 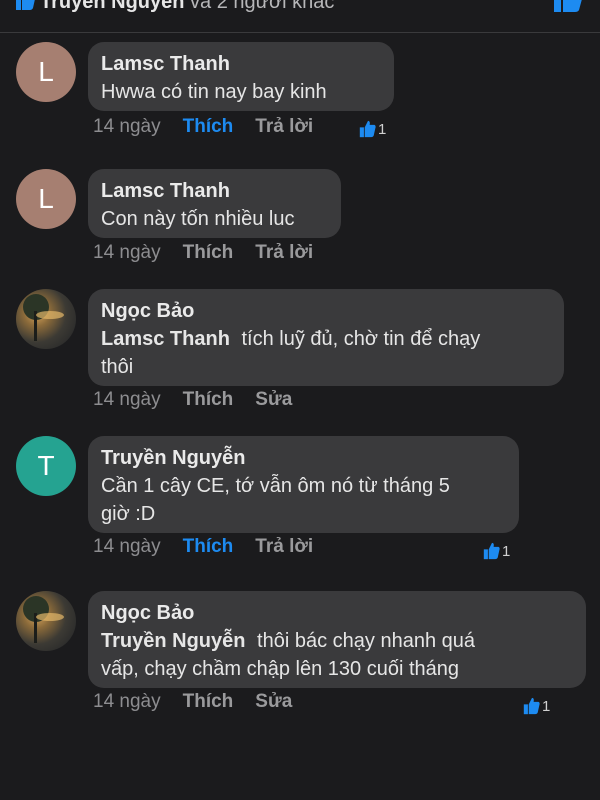 I want to click on mention-link: Truyền Nguyễn, so click(x=173, y=641).